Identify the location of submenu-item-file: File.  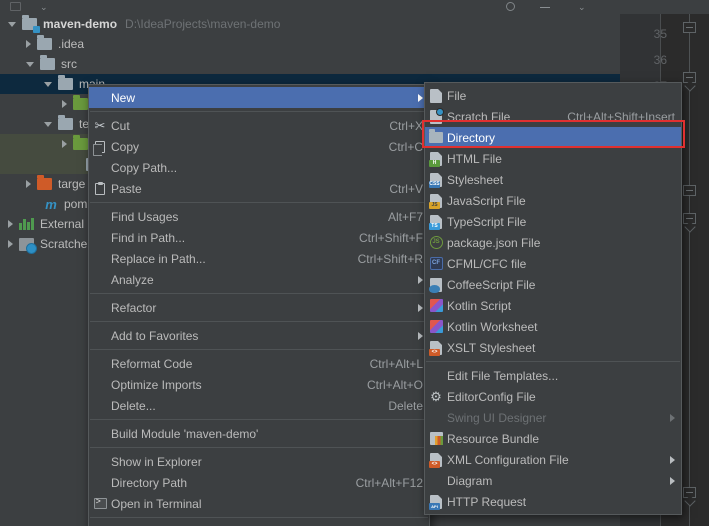
(553, 95).